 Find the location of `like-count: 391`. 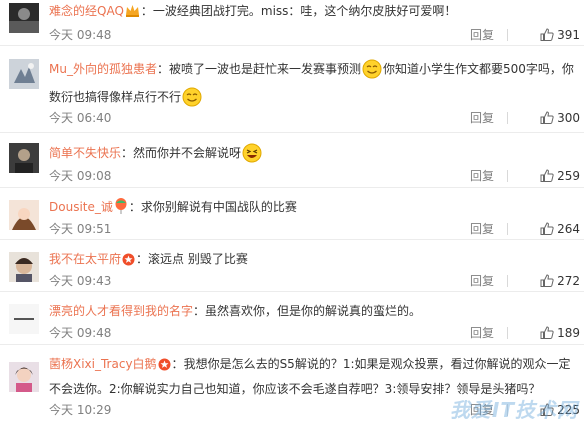

like-count: 391 is located at coordinates (568, 35).